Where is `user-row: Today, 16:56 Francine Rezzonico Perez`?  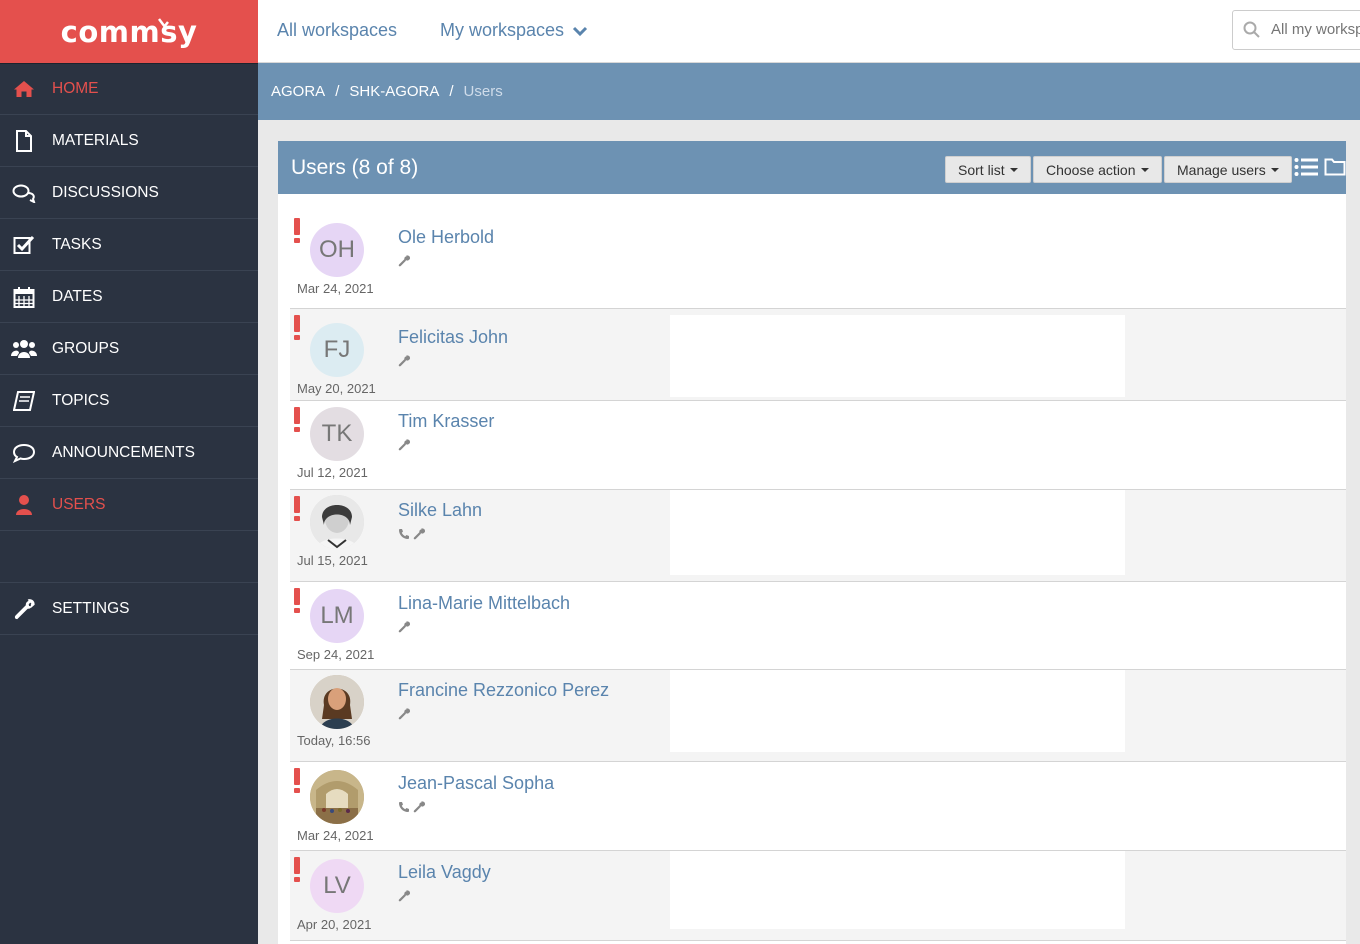
user-row: Today, 16:56 Francine Rezzonico Perez is located at coordinates (818, 716).